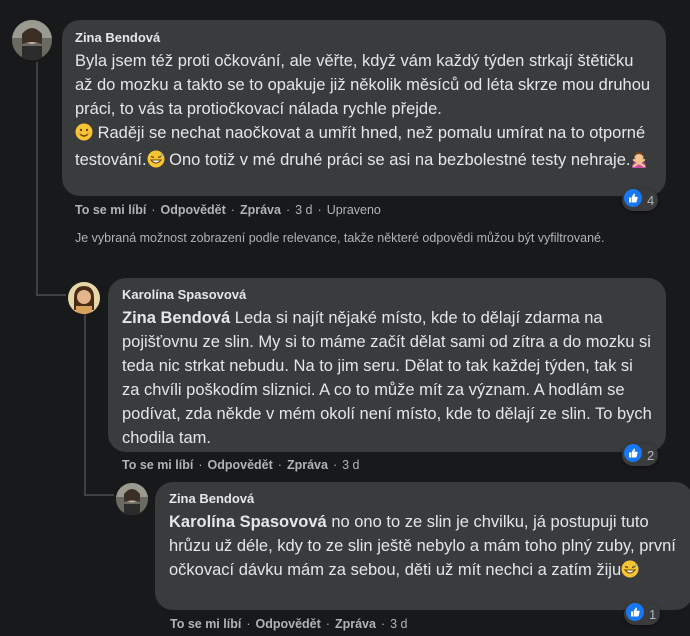  I want to click on reaction-summary: 2, so click(640, 455).